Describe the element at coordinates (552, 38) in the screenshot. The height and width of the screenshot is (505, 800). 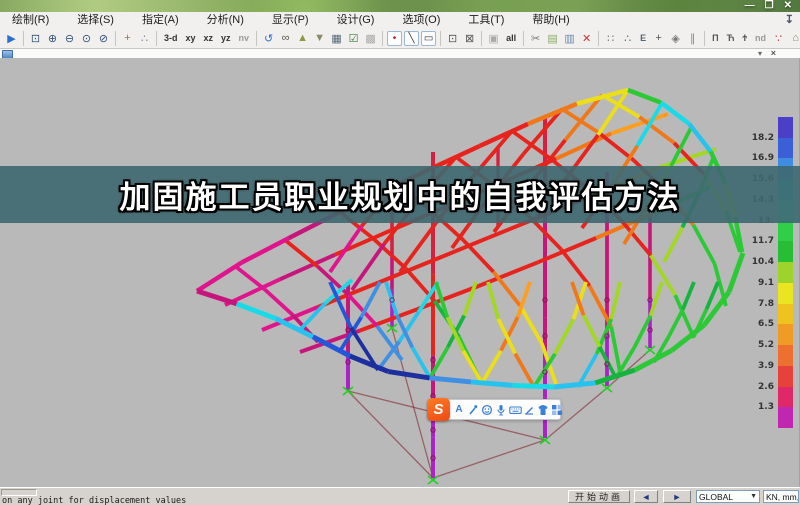
I see `copy-icon: ▤` at that location.